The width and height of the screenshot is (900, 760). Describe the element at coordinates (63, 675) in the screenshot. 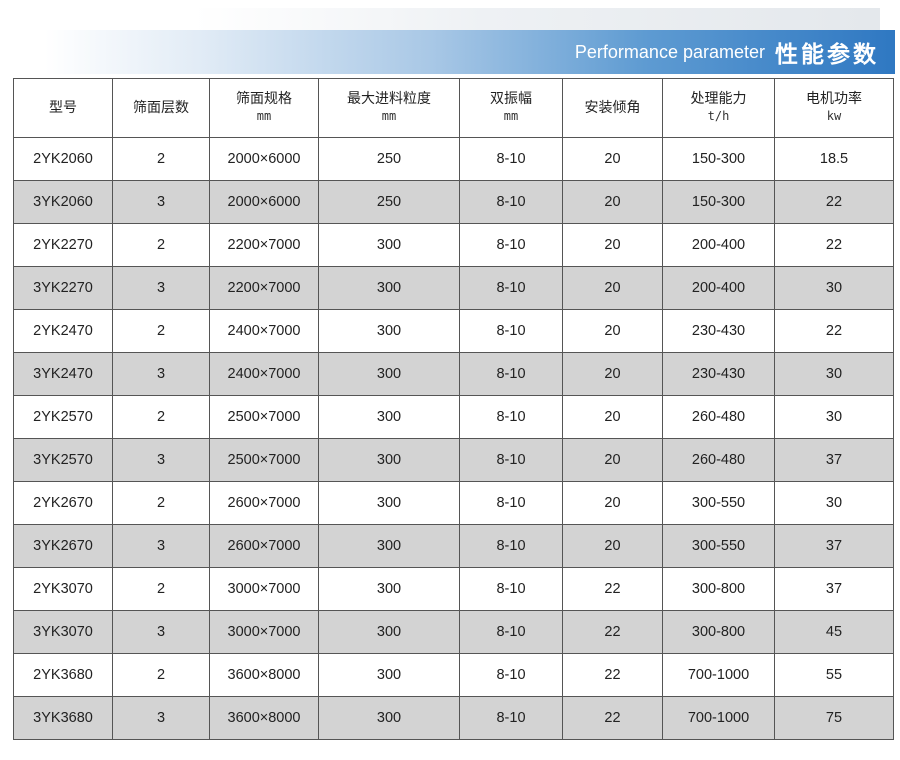

I see `cell-model: 2YK3680` at that location.